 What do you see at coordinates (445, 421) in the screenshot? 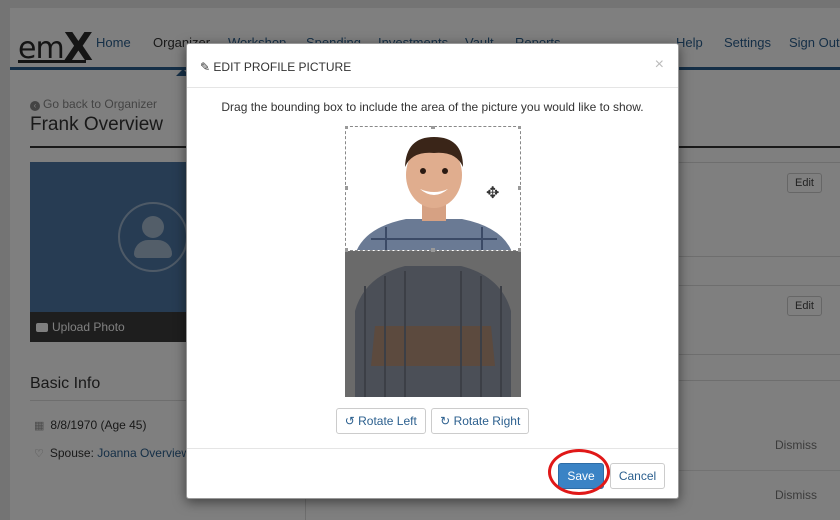
I see `rotate-right-icon: ↻` at bounding box center [445, 421].